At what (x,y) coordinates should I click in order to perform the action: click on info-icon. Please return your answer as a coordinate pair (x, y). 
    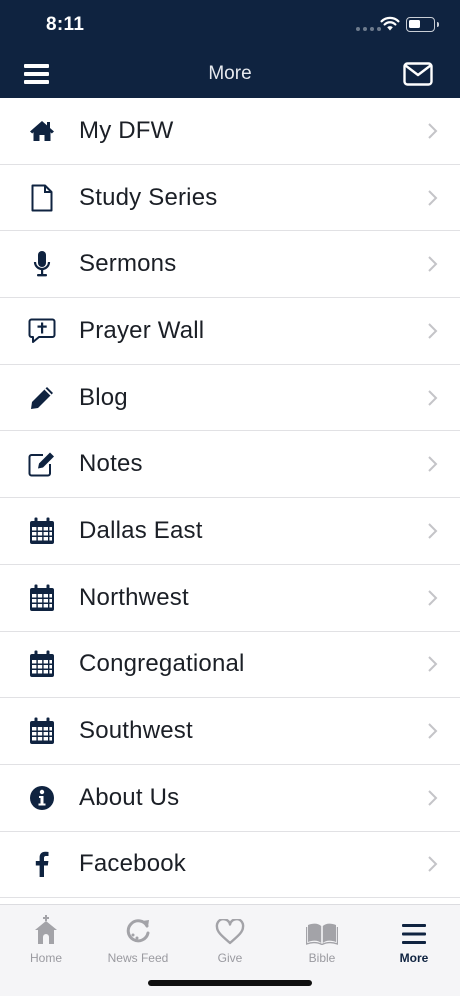
    Looking at the image, I should click on (42, 798).